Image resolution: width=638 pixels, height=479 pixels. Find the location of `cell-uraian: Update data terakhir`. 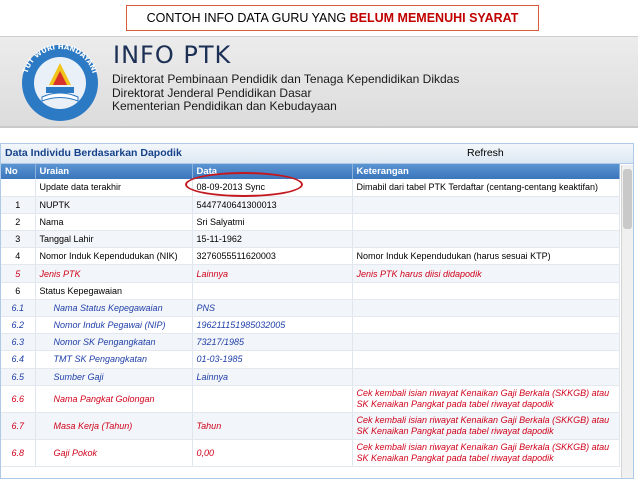

cell-uraian: Update data terakhir is located at coordinates (114, 188).